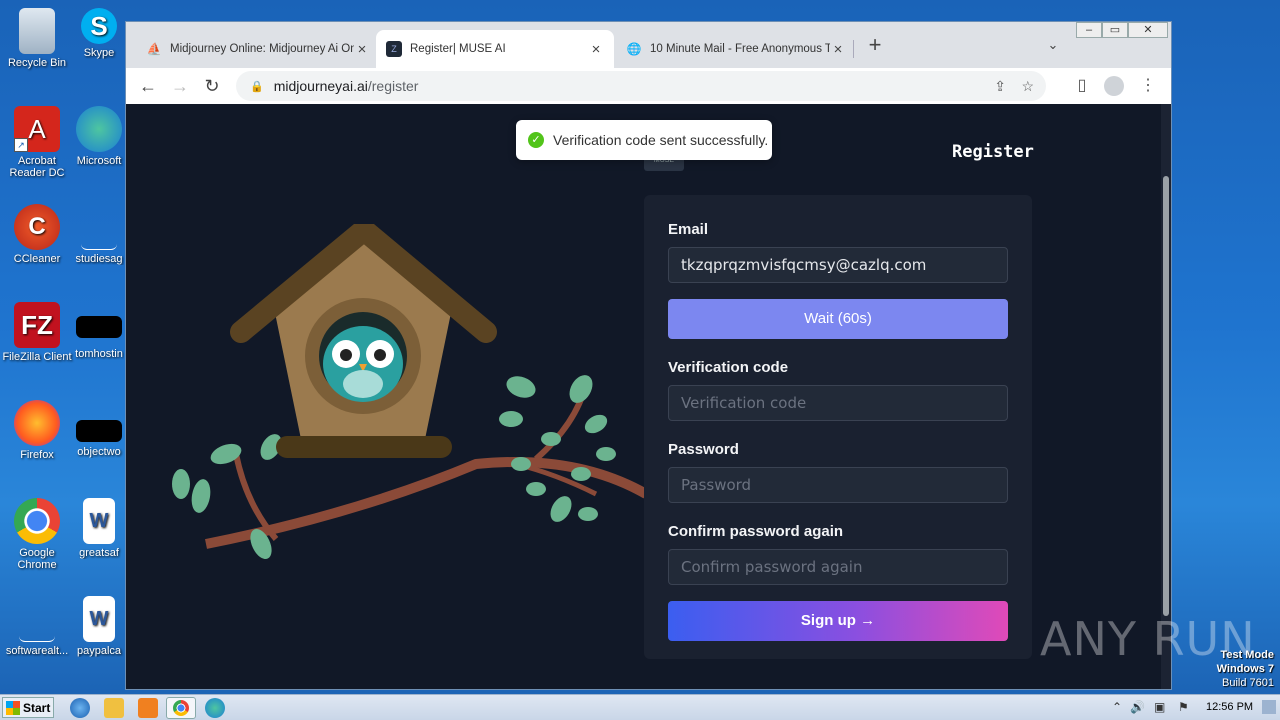 This screenshot has width=1280, height=720. What do you see at coordinates (661, 140) in the screenshot?
I see `toast-message: Verification code sent successfully.` at bounding box center [661, 140].